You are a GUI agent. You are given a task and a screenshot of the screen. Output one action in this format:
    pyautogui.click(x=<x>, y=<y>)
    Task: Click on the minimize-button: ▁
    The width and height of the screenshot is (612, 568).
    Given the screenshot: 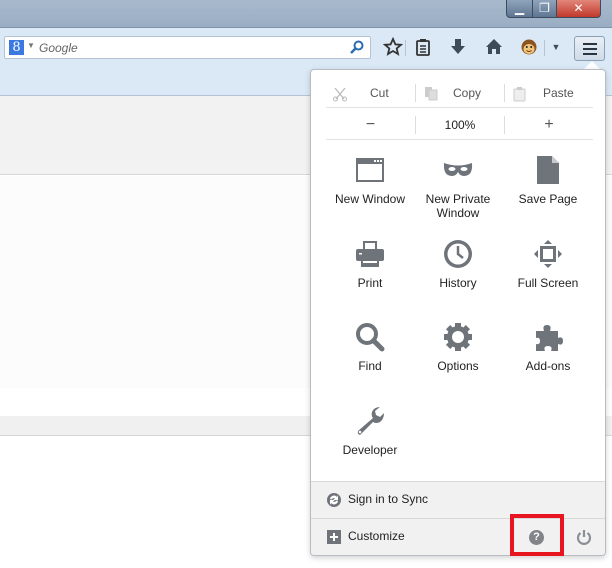 What is the action you would take?
    pyautogui.click(x=519, y=9)
    